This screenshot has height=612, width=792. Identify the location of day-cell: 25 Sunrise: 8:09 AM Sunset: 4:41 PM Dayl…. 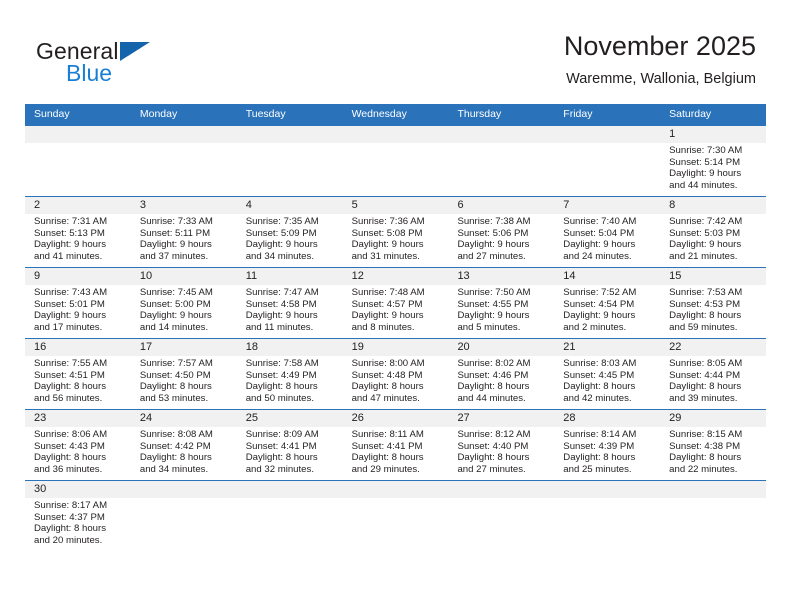
(290, 445).